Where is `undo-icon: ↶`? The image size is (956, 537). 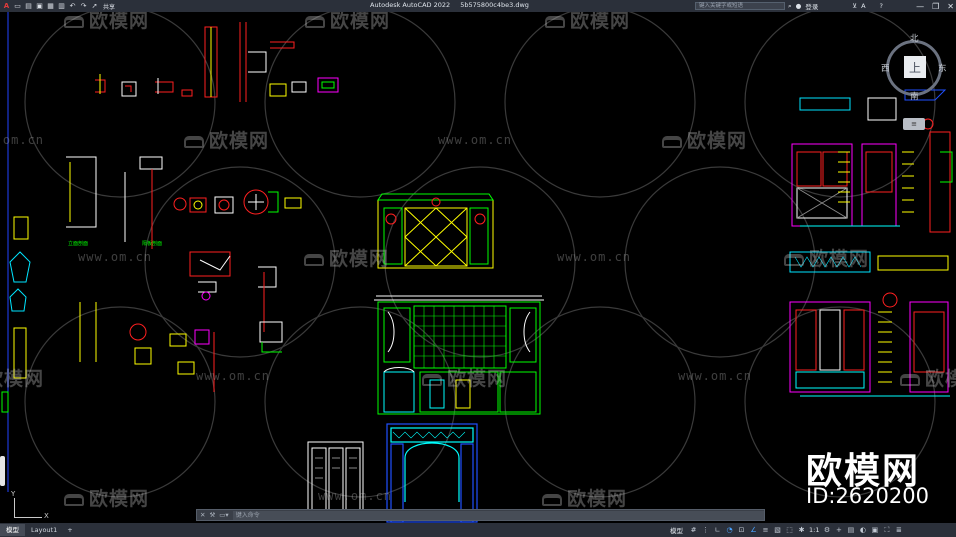 undo-icon: ↶ is located at coordinates (72, 6).